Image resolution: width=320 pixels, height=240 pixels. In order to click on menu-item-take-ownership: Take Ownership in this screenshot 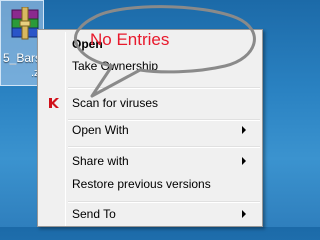, I will do `click(150, 66)`.